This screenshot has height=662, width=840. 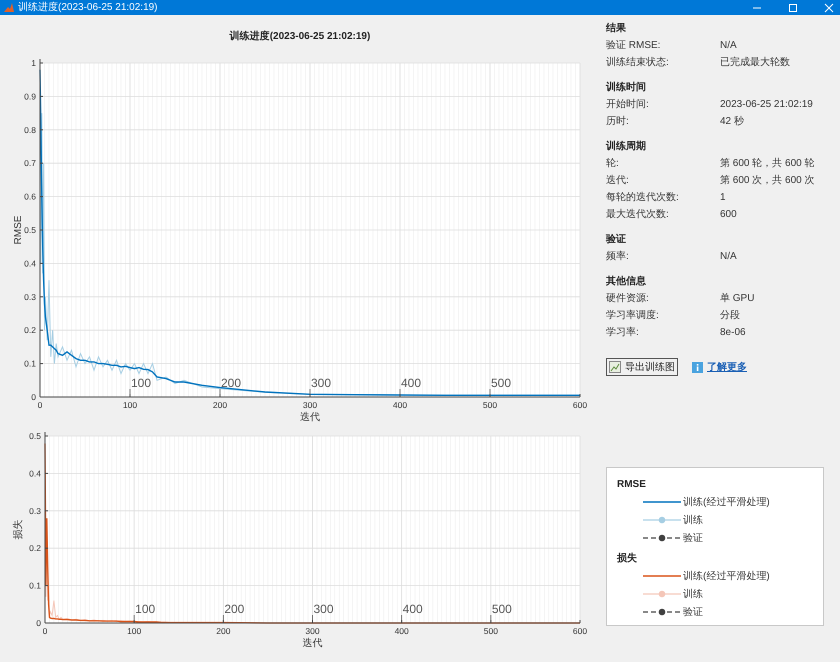 I want to click on axis-label: 损失, so click(x=18, y=530).